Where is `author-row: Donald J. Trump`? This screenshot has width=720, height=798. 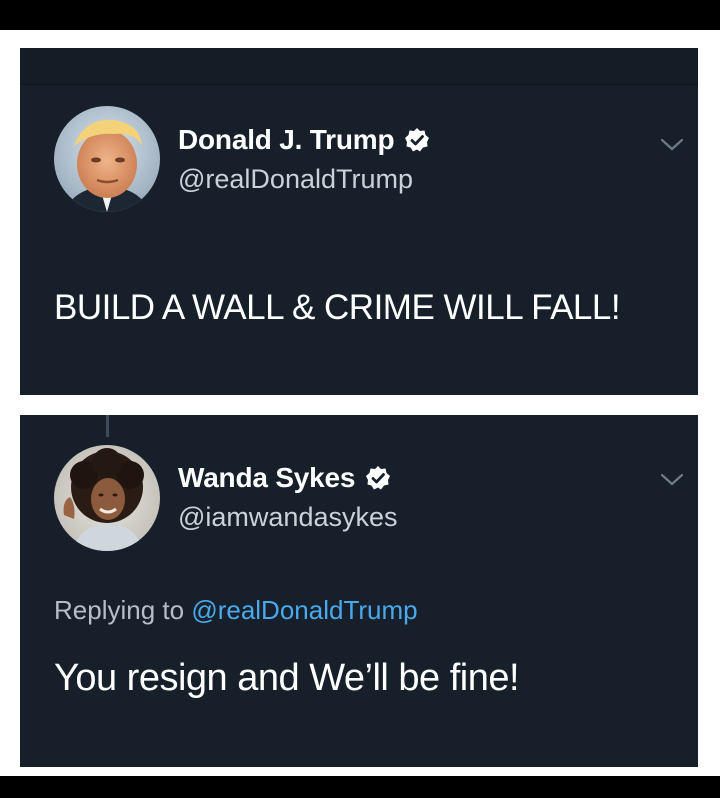
author-row: Donald J. Trump is located at coordinates (304, 140).